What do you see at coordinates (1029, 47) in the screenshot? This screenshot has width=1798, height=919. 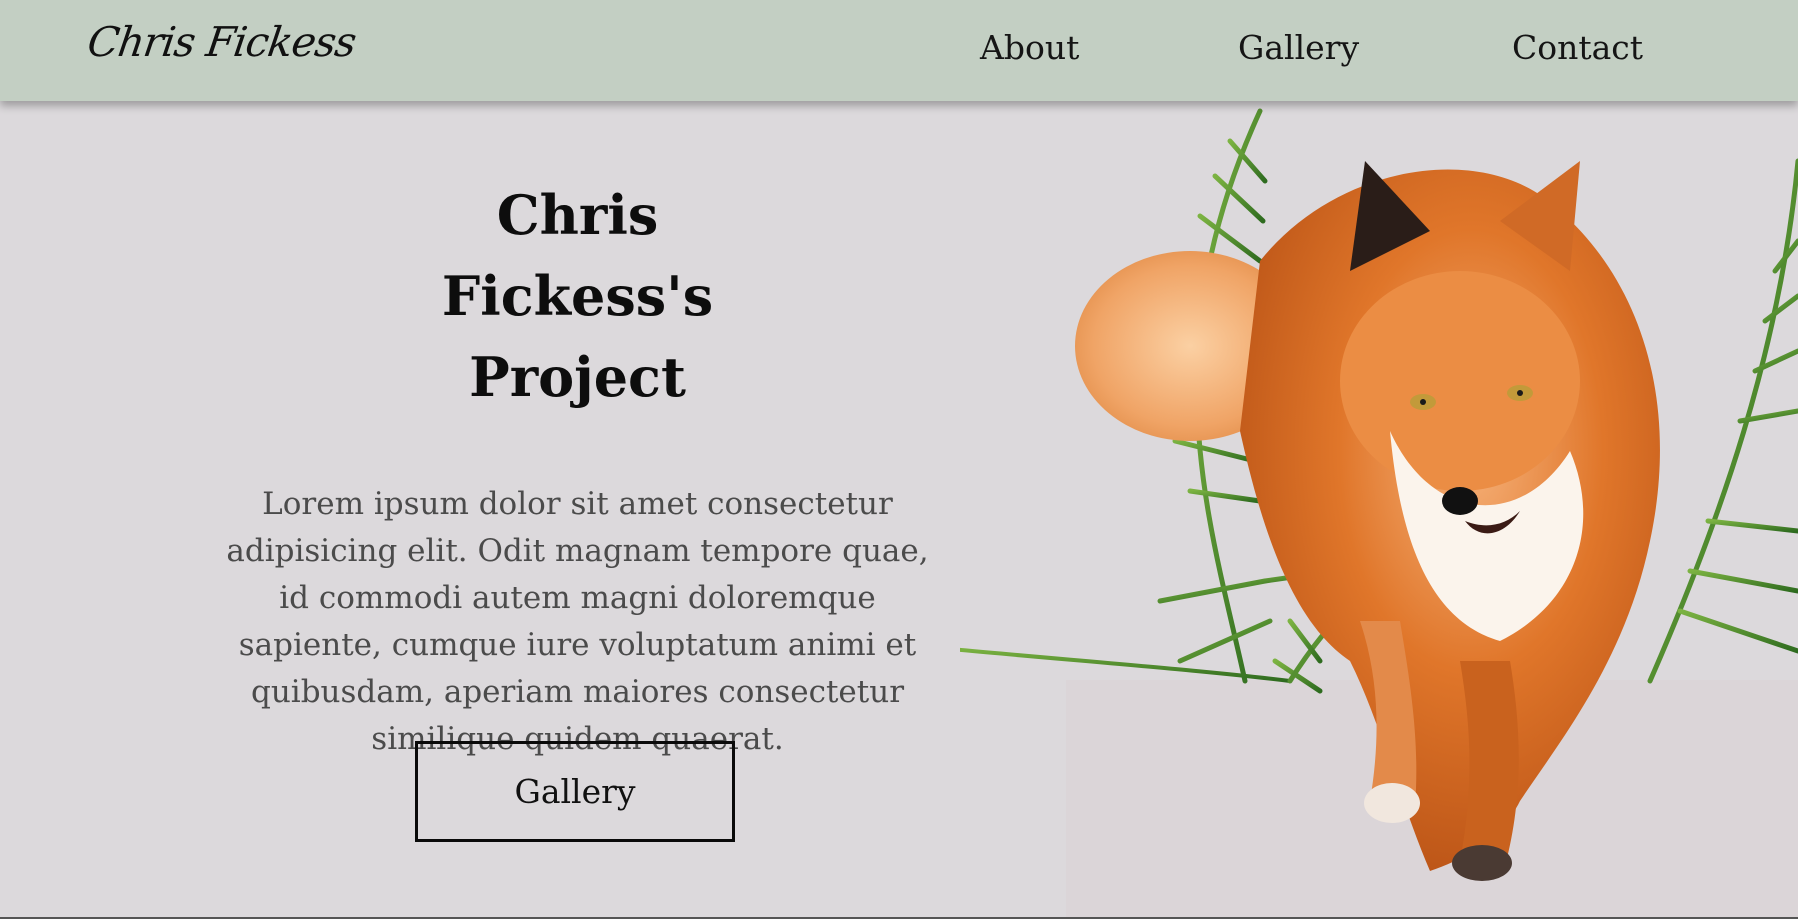 I see `nav-link-about: About` at bounding box center [1029, 47].